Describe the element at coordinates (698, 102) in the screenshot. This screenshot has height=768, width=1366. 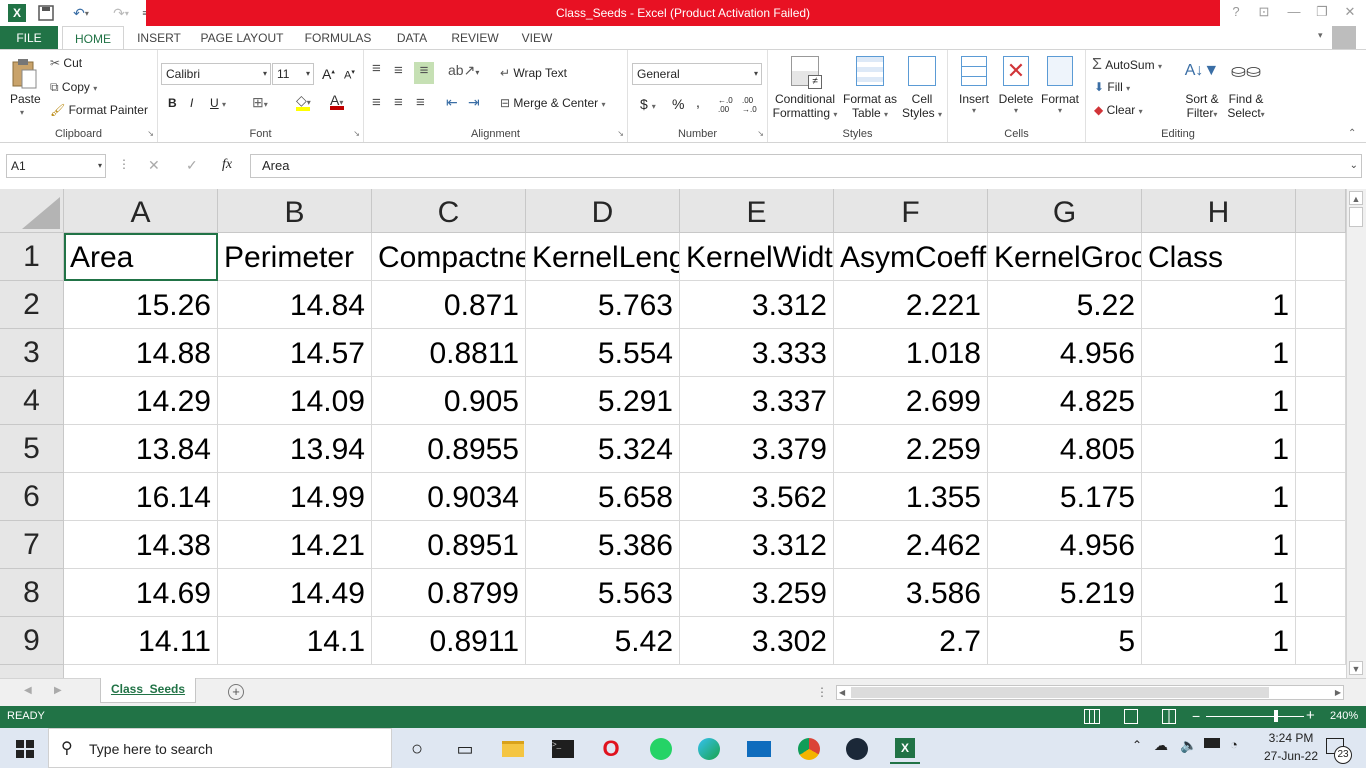
I see `comma-button: ,` at that location.